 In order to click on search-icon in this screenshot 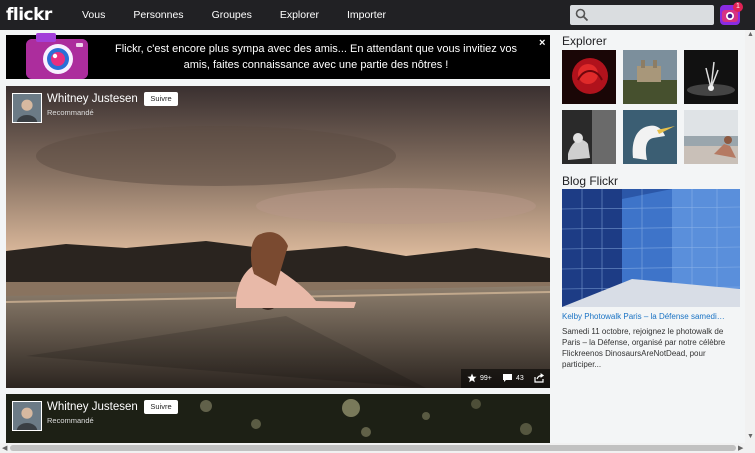, I will do `click(582, 15)`.